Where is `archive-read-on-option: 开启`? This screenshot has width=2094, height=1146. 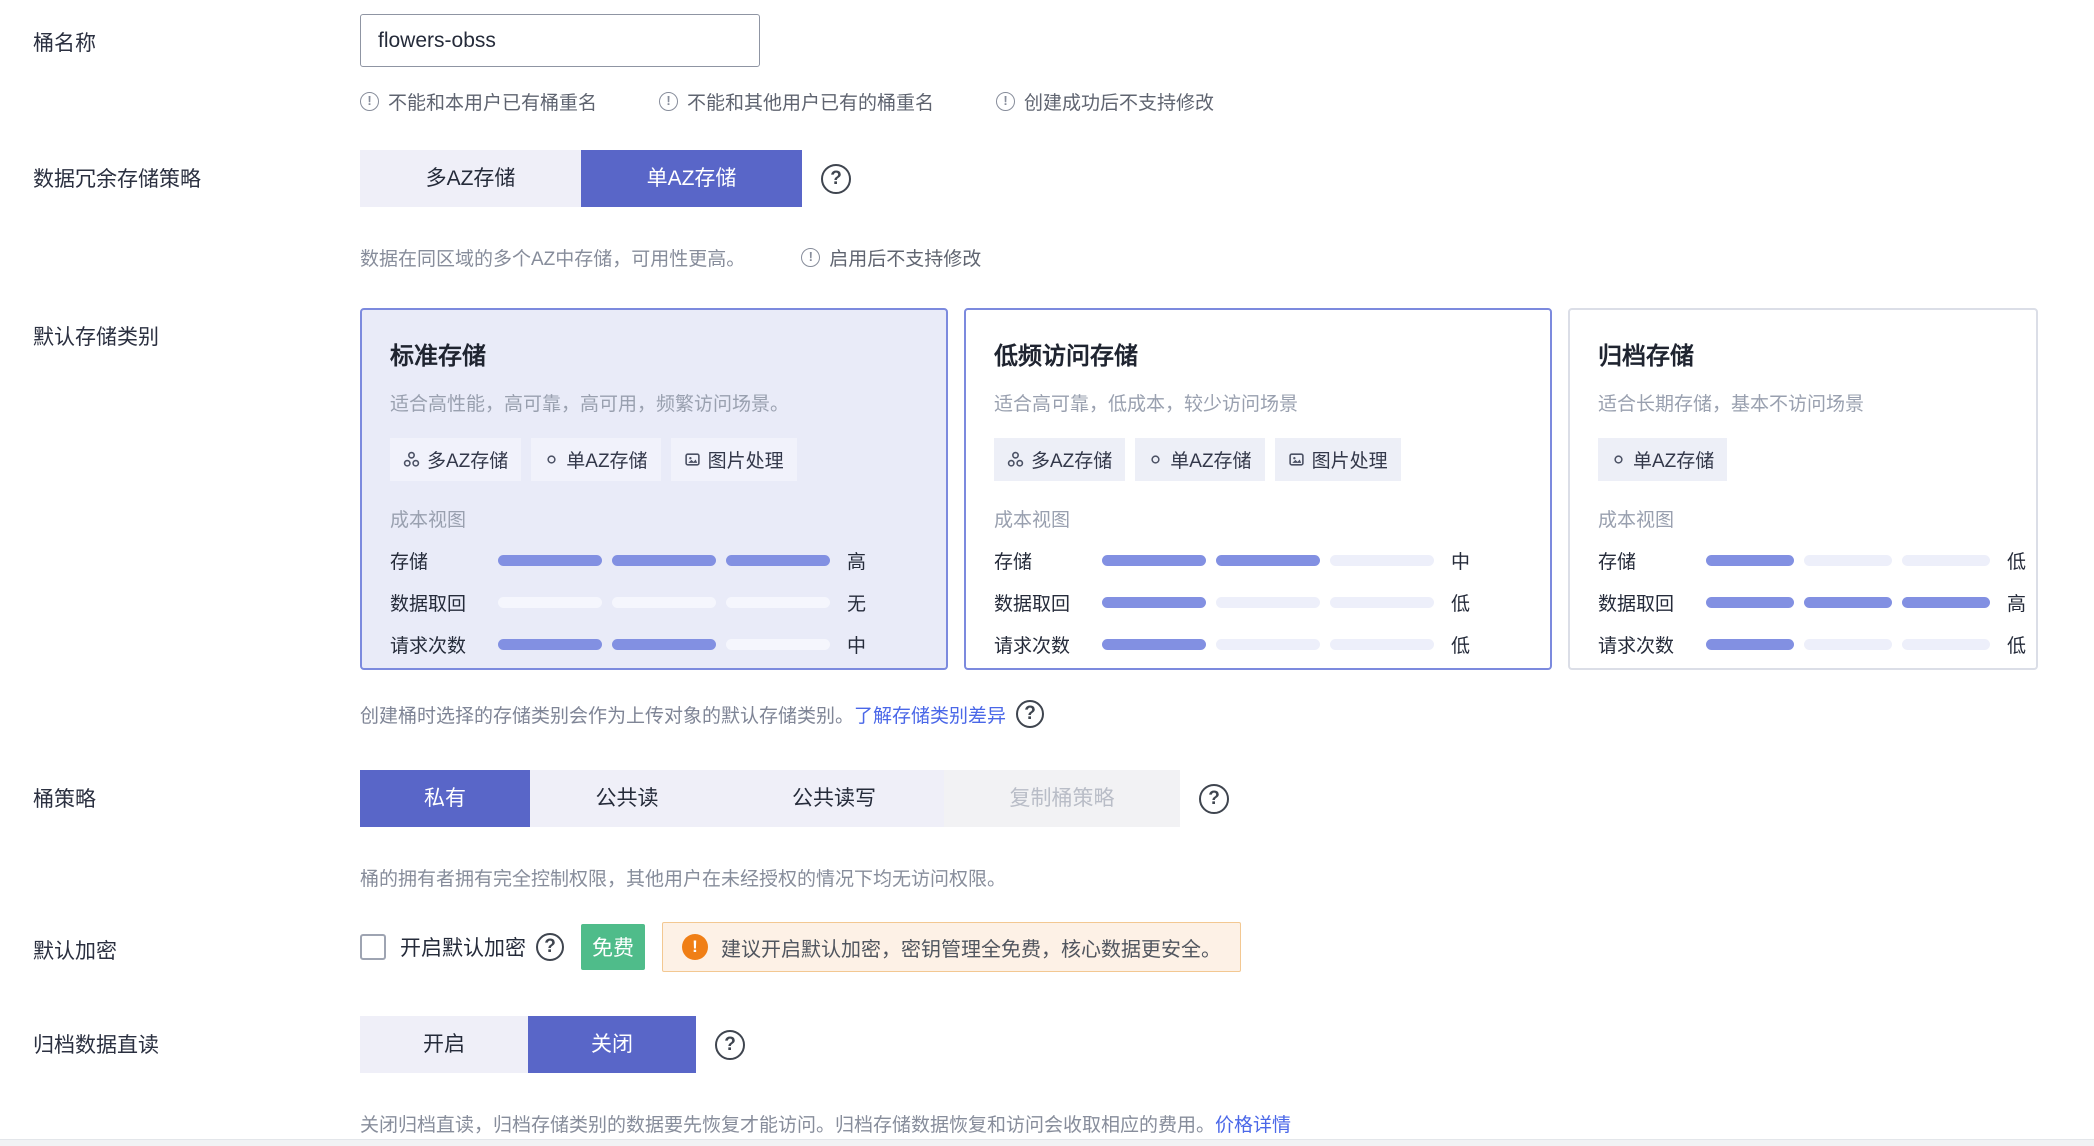 archive-read-on-option: 开启 is located at coordinates (444, 1044).